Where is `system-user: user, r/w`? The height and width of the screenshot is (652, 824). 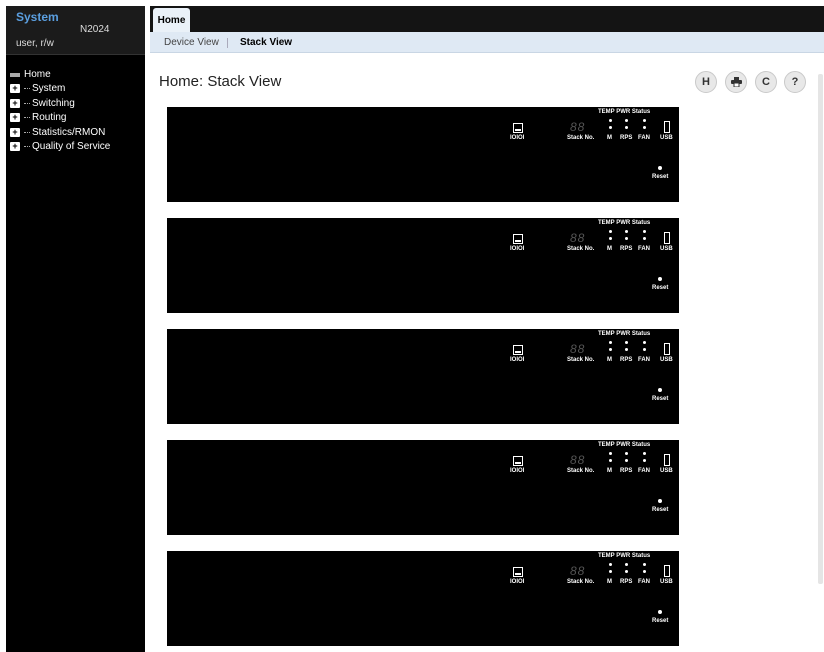
system-user: user, r/w is located at coordinates (35, 43).